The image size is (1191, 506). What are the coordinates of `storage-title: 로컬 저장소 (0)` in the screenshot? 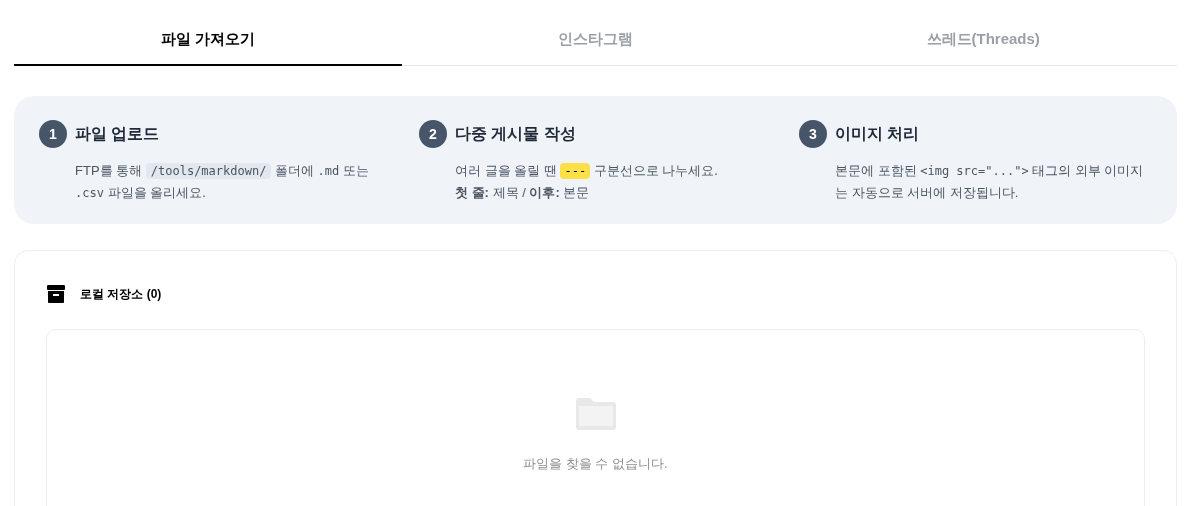 It's located at (121, 294).